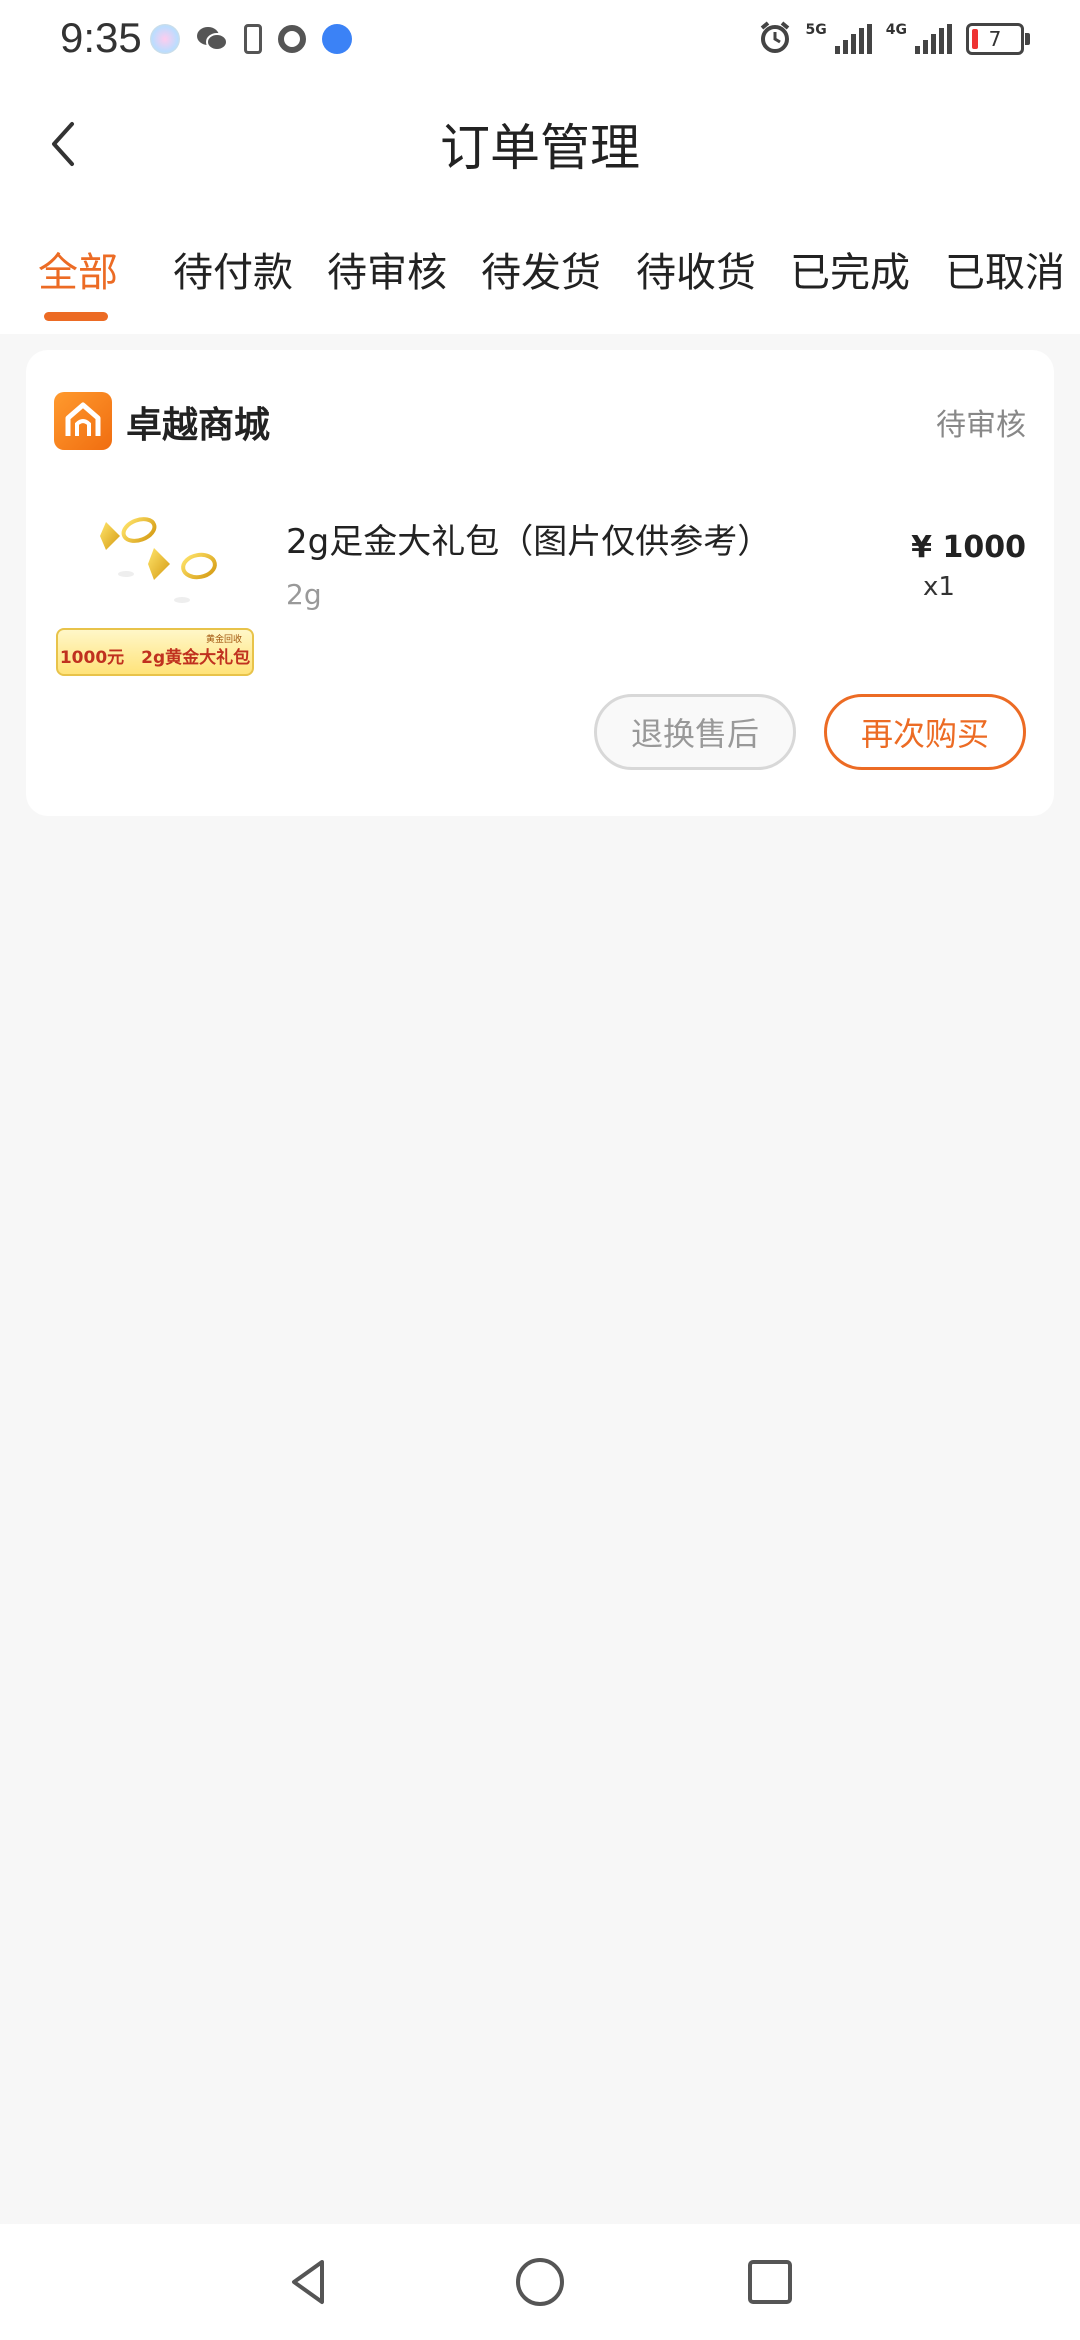  What do you see at coordinates (540, 40) in the screenshot?
I see `status-bar: 9:35 5G 4G 7` at bounding box center [540, 40].